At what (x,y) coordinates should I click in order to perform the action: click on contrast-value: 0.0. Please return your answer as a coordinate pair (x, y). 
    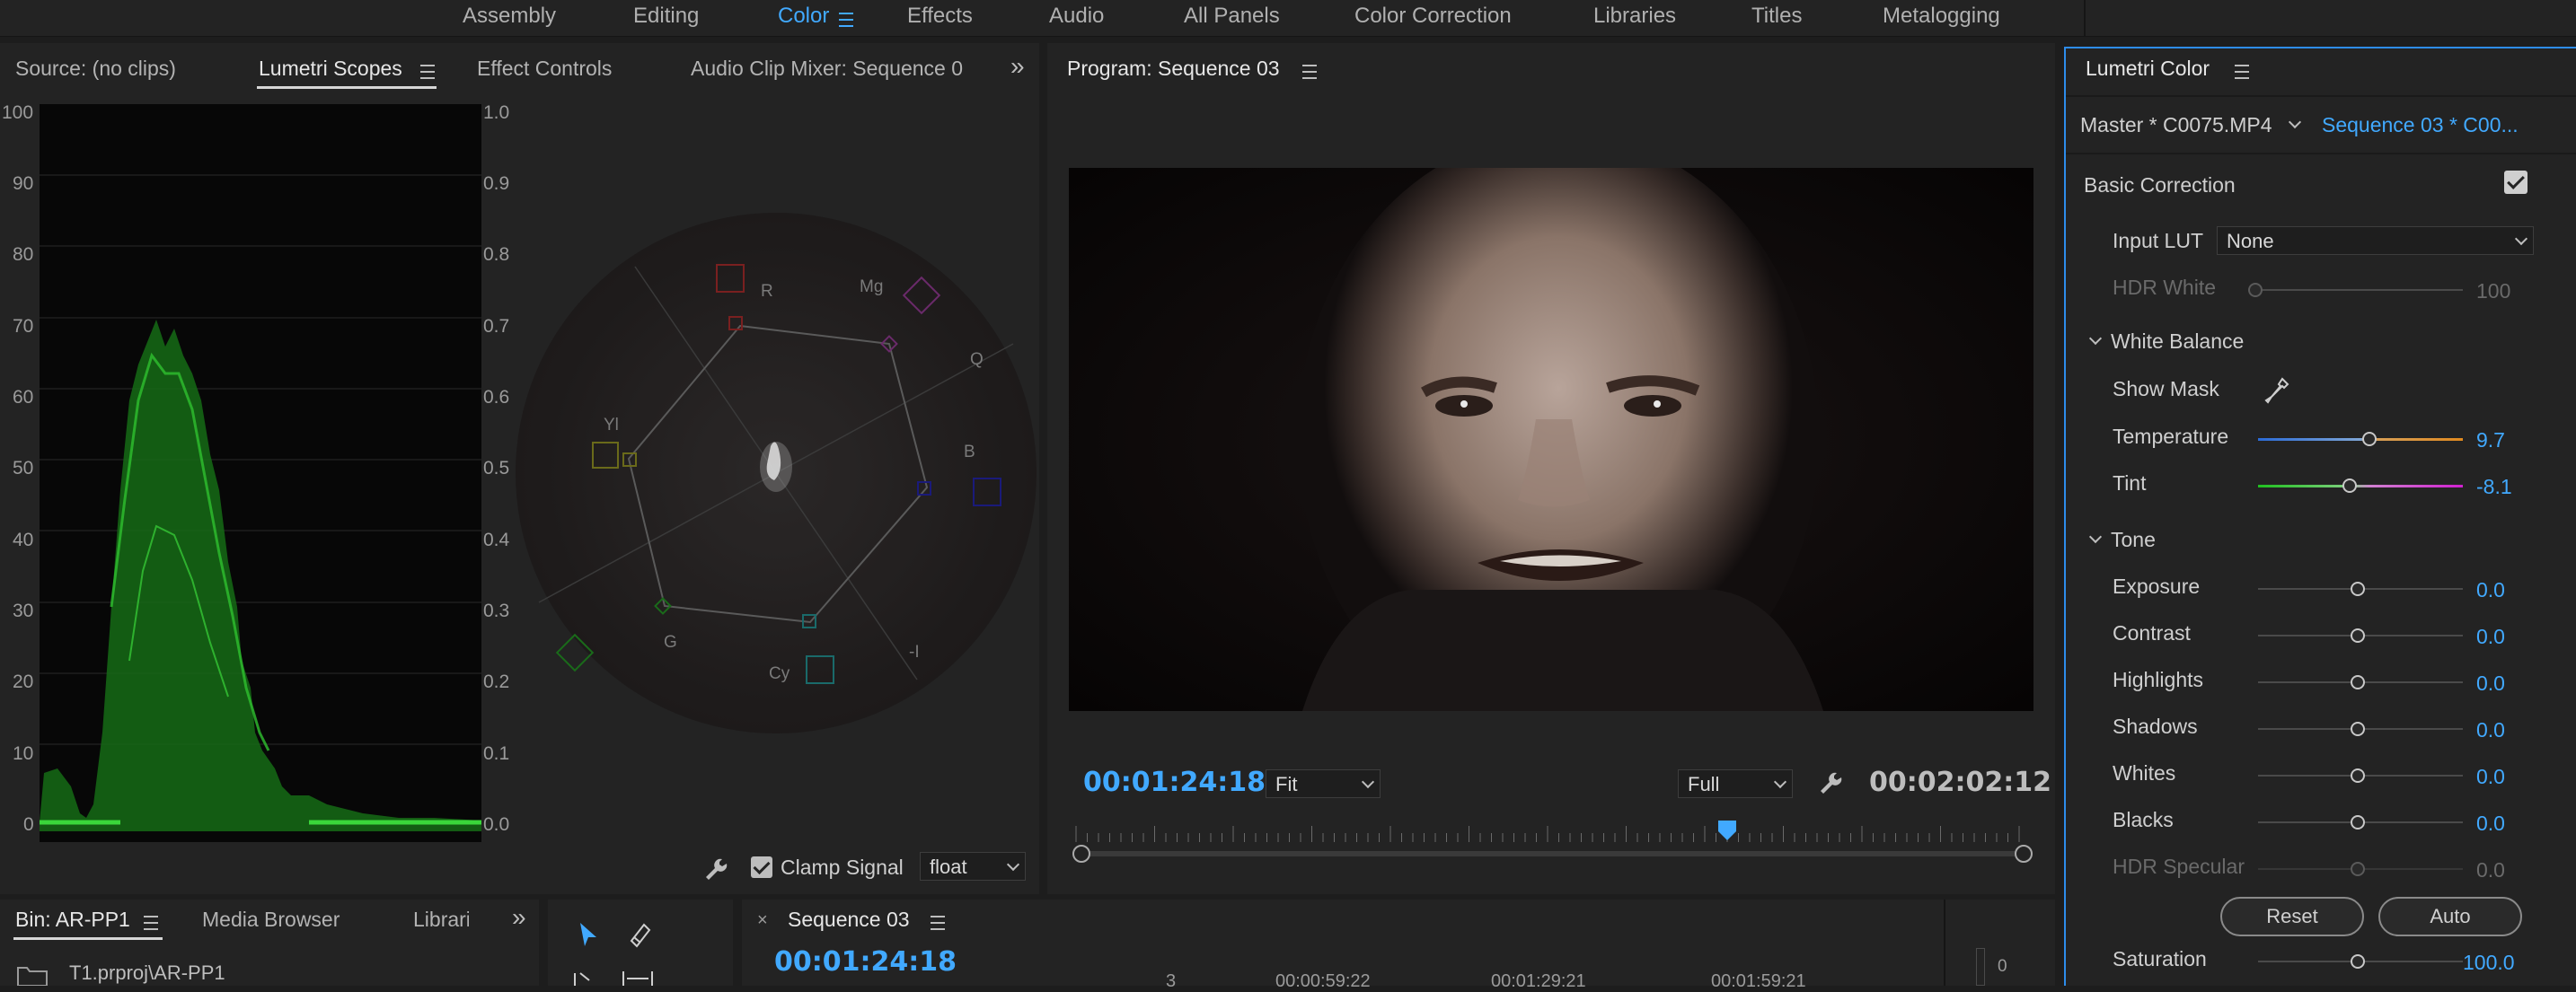
    Looking at the image, I should click on (2490, 637).